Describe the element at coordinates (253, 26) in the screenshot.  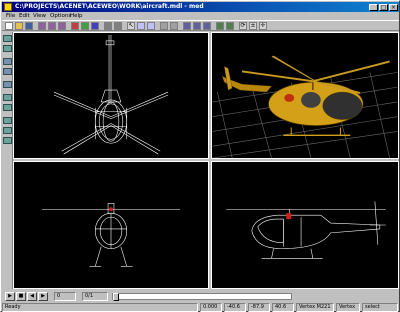
I see `zoom-icon: ±` at that location.